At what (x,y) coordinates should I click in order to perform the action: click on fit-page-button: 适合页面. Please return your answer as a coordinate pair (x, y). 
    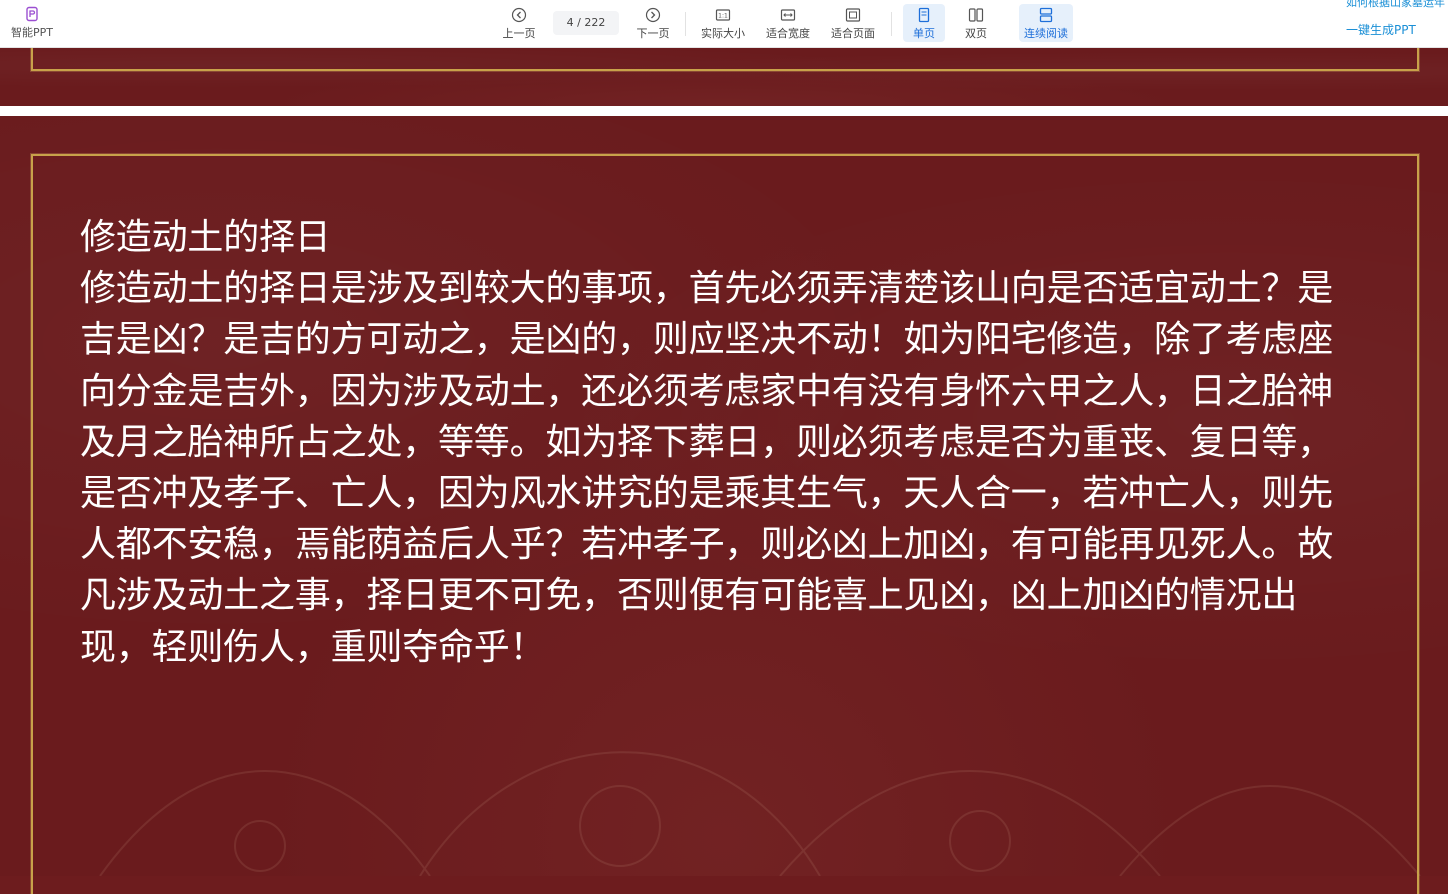
    Looking at the image, I should click on (853, 23).